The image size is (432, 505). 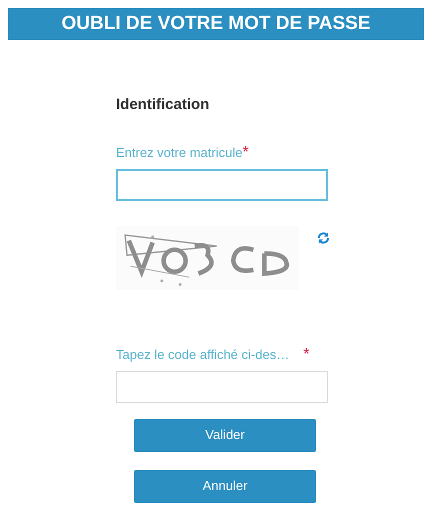 I want to click on section-title: Identification, so click(x=163, y=105).